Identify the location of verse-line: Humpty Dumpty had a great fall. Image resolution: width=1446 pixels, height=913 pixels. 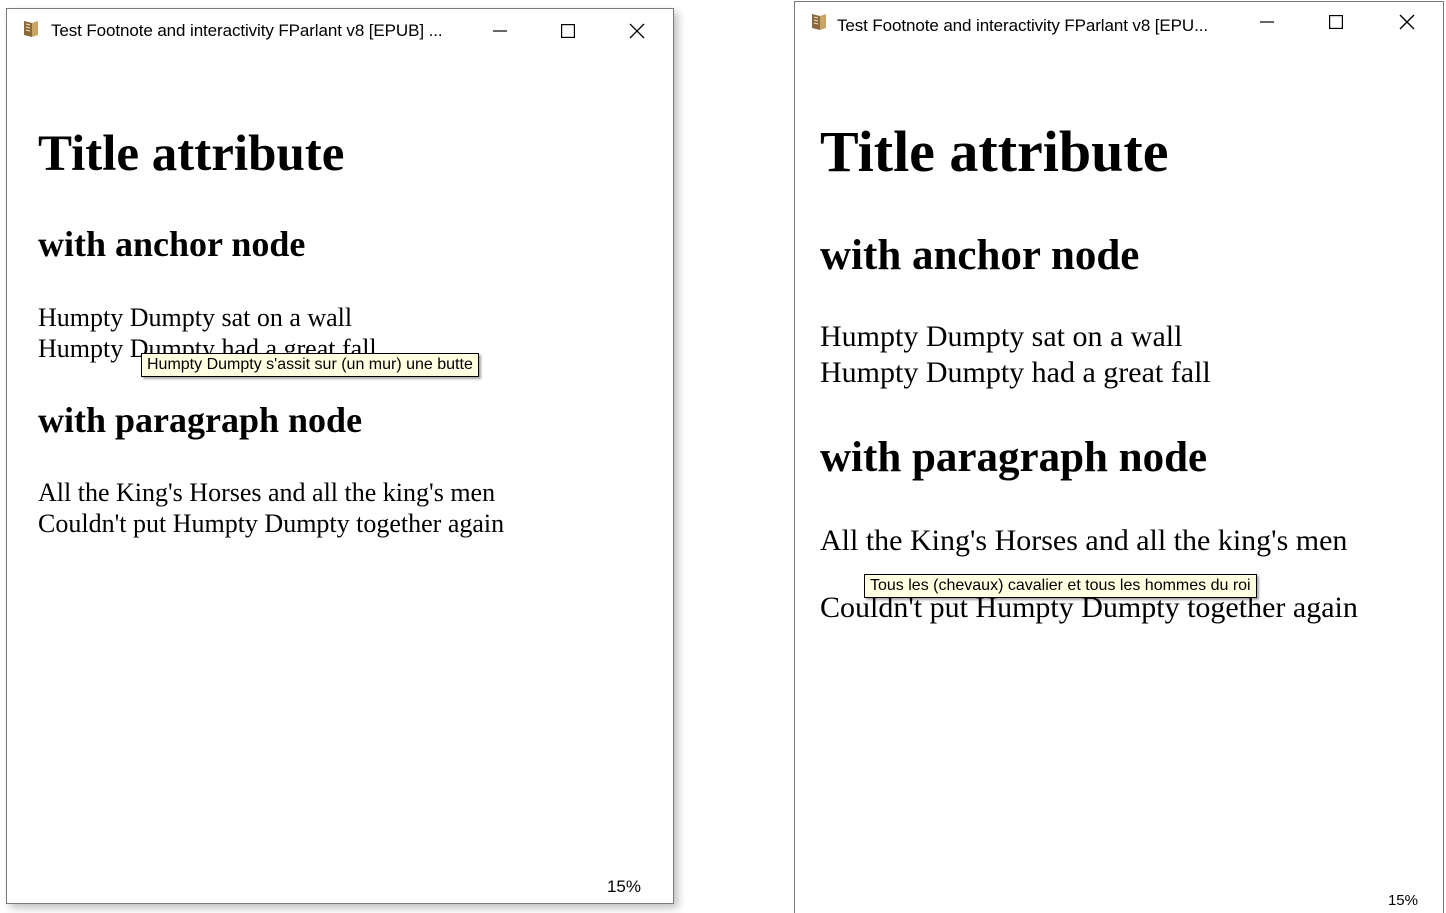
(1015, 373).